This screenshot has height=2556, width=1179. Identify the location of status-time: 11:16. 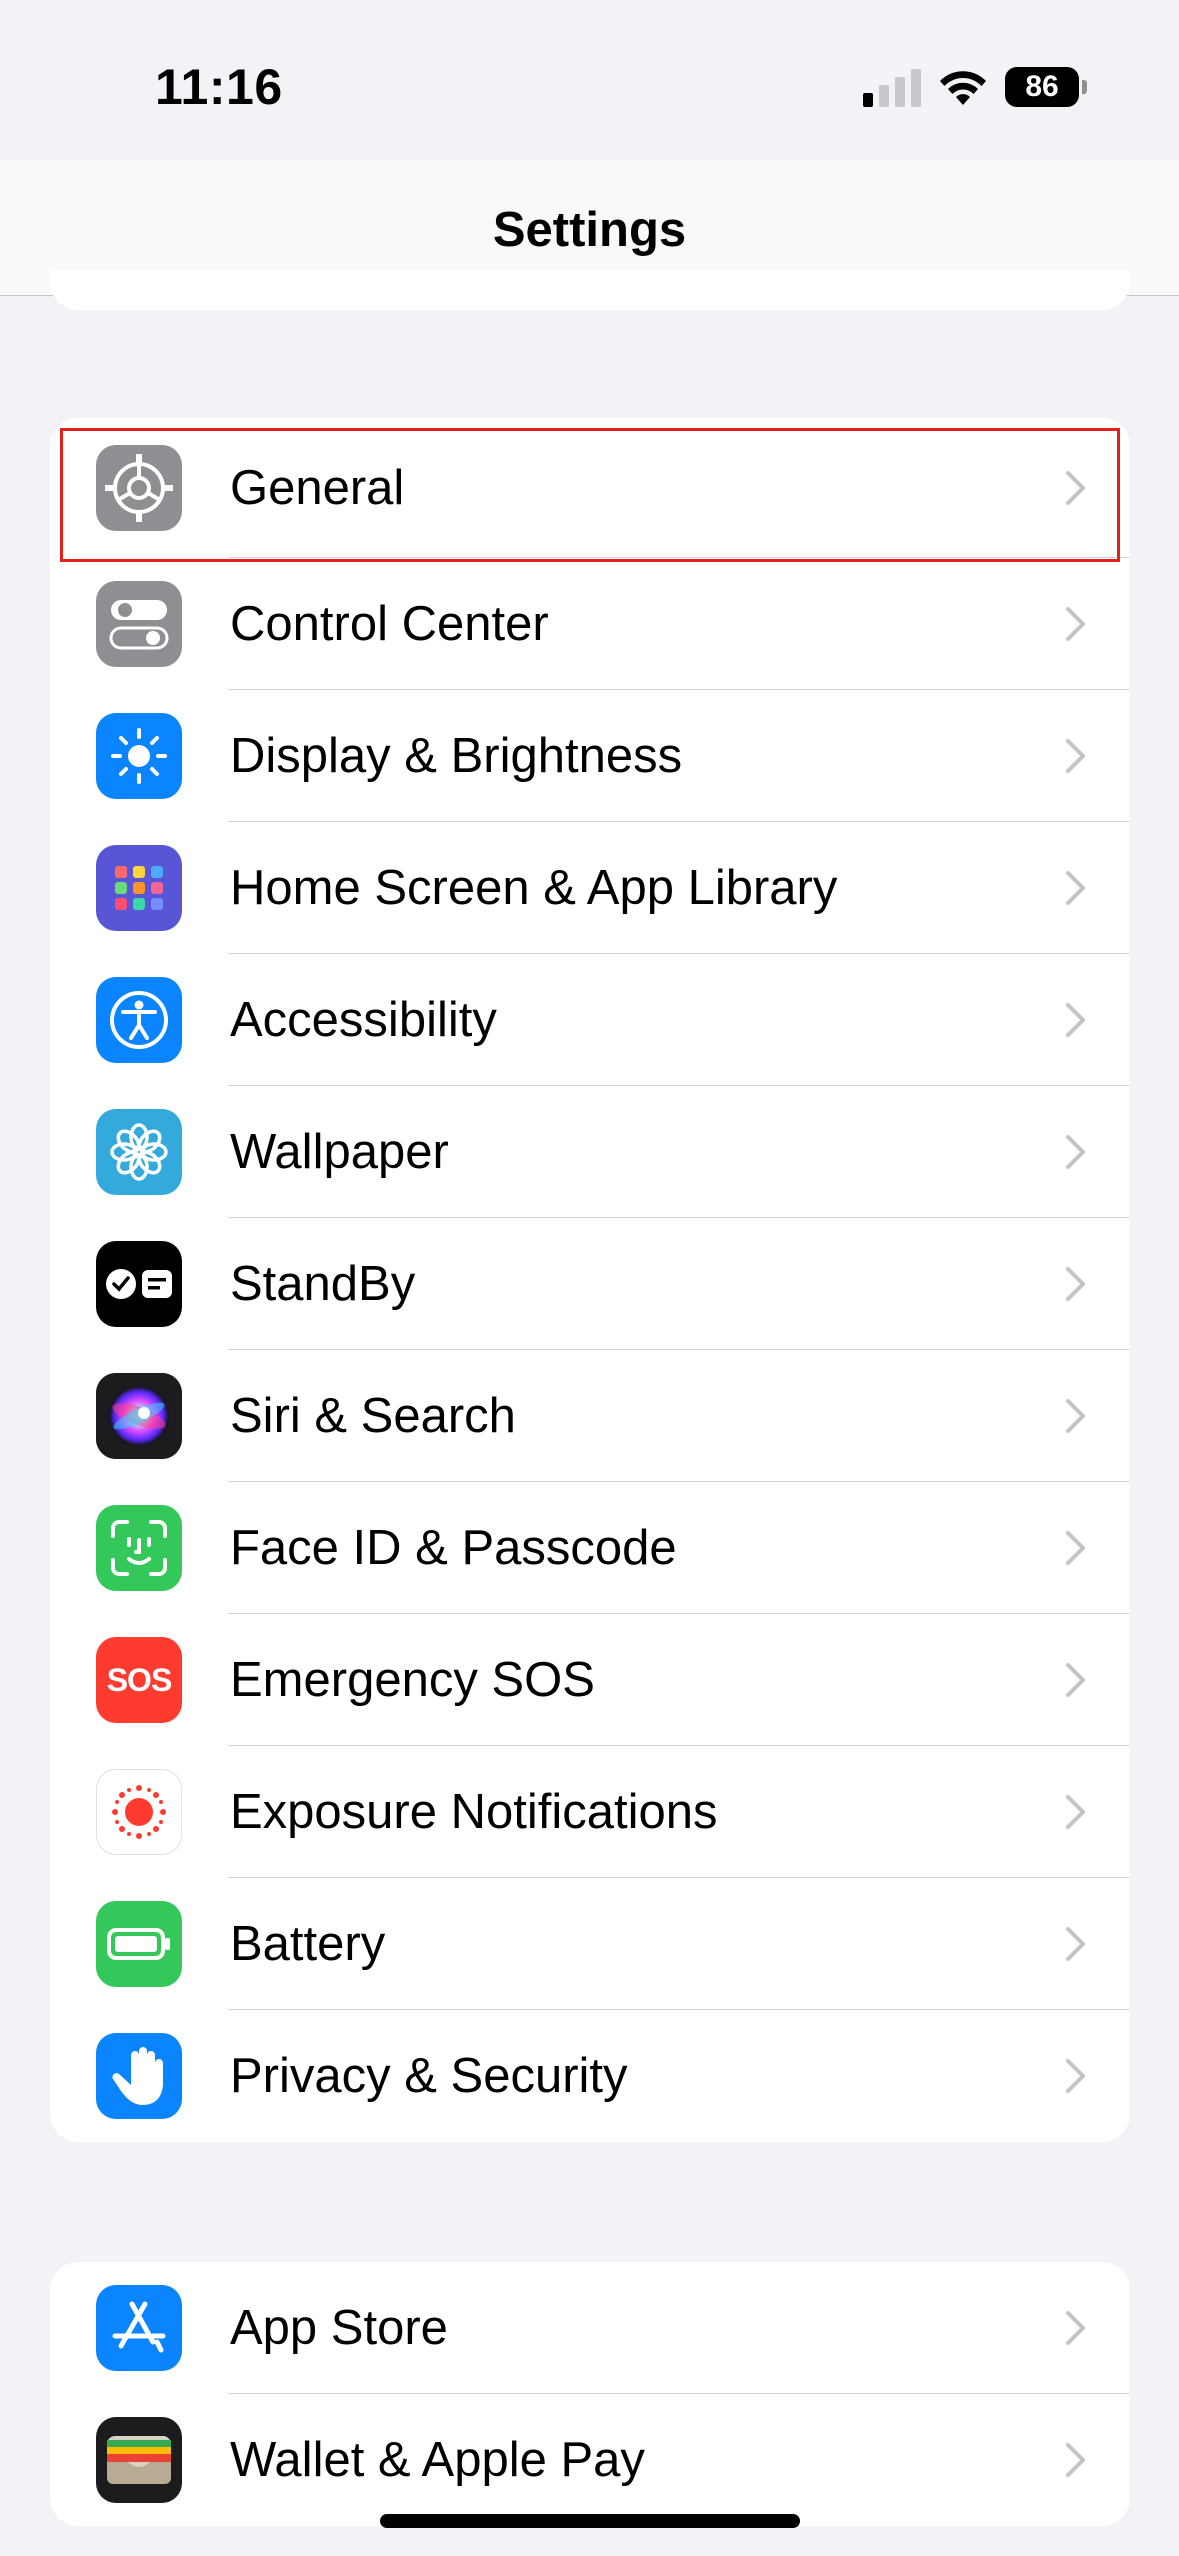
(219, 87).